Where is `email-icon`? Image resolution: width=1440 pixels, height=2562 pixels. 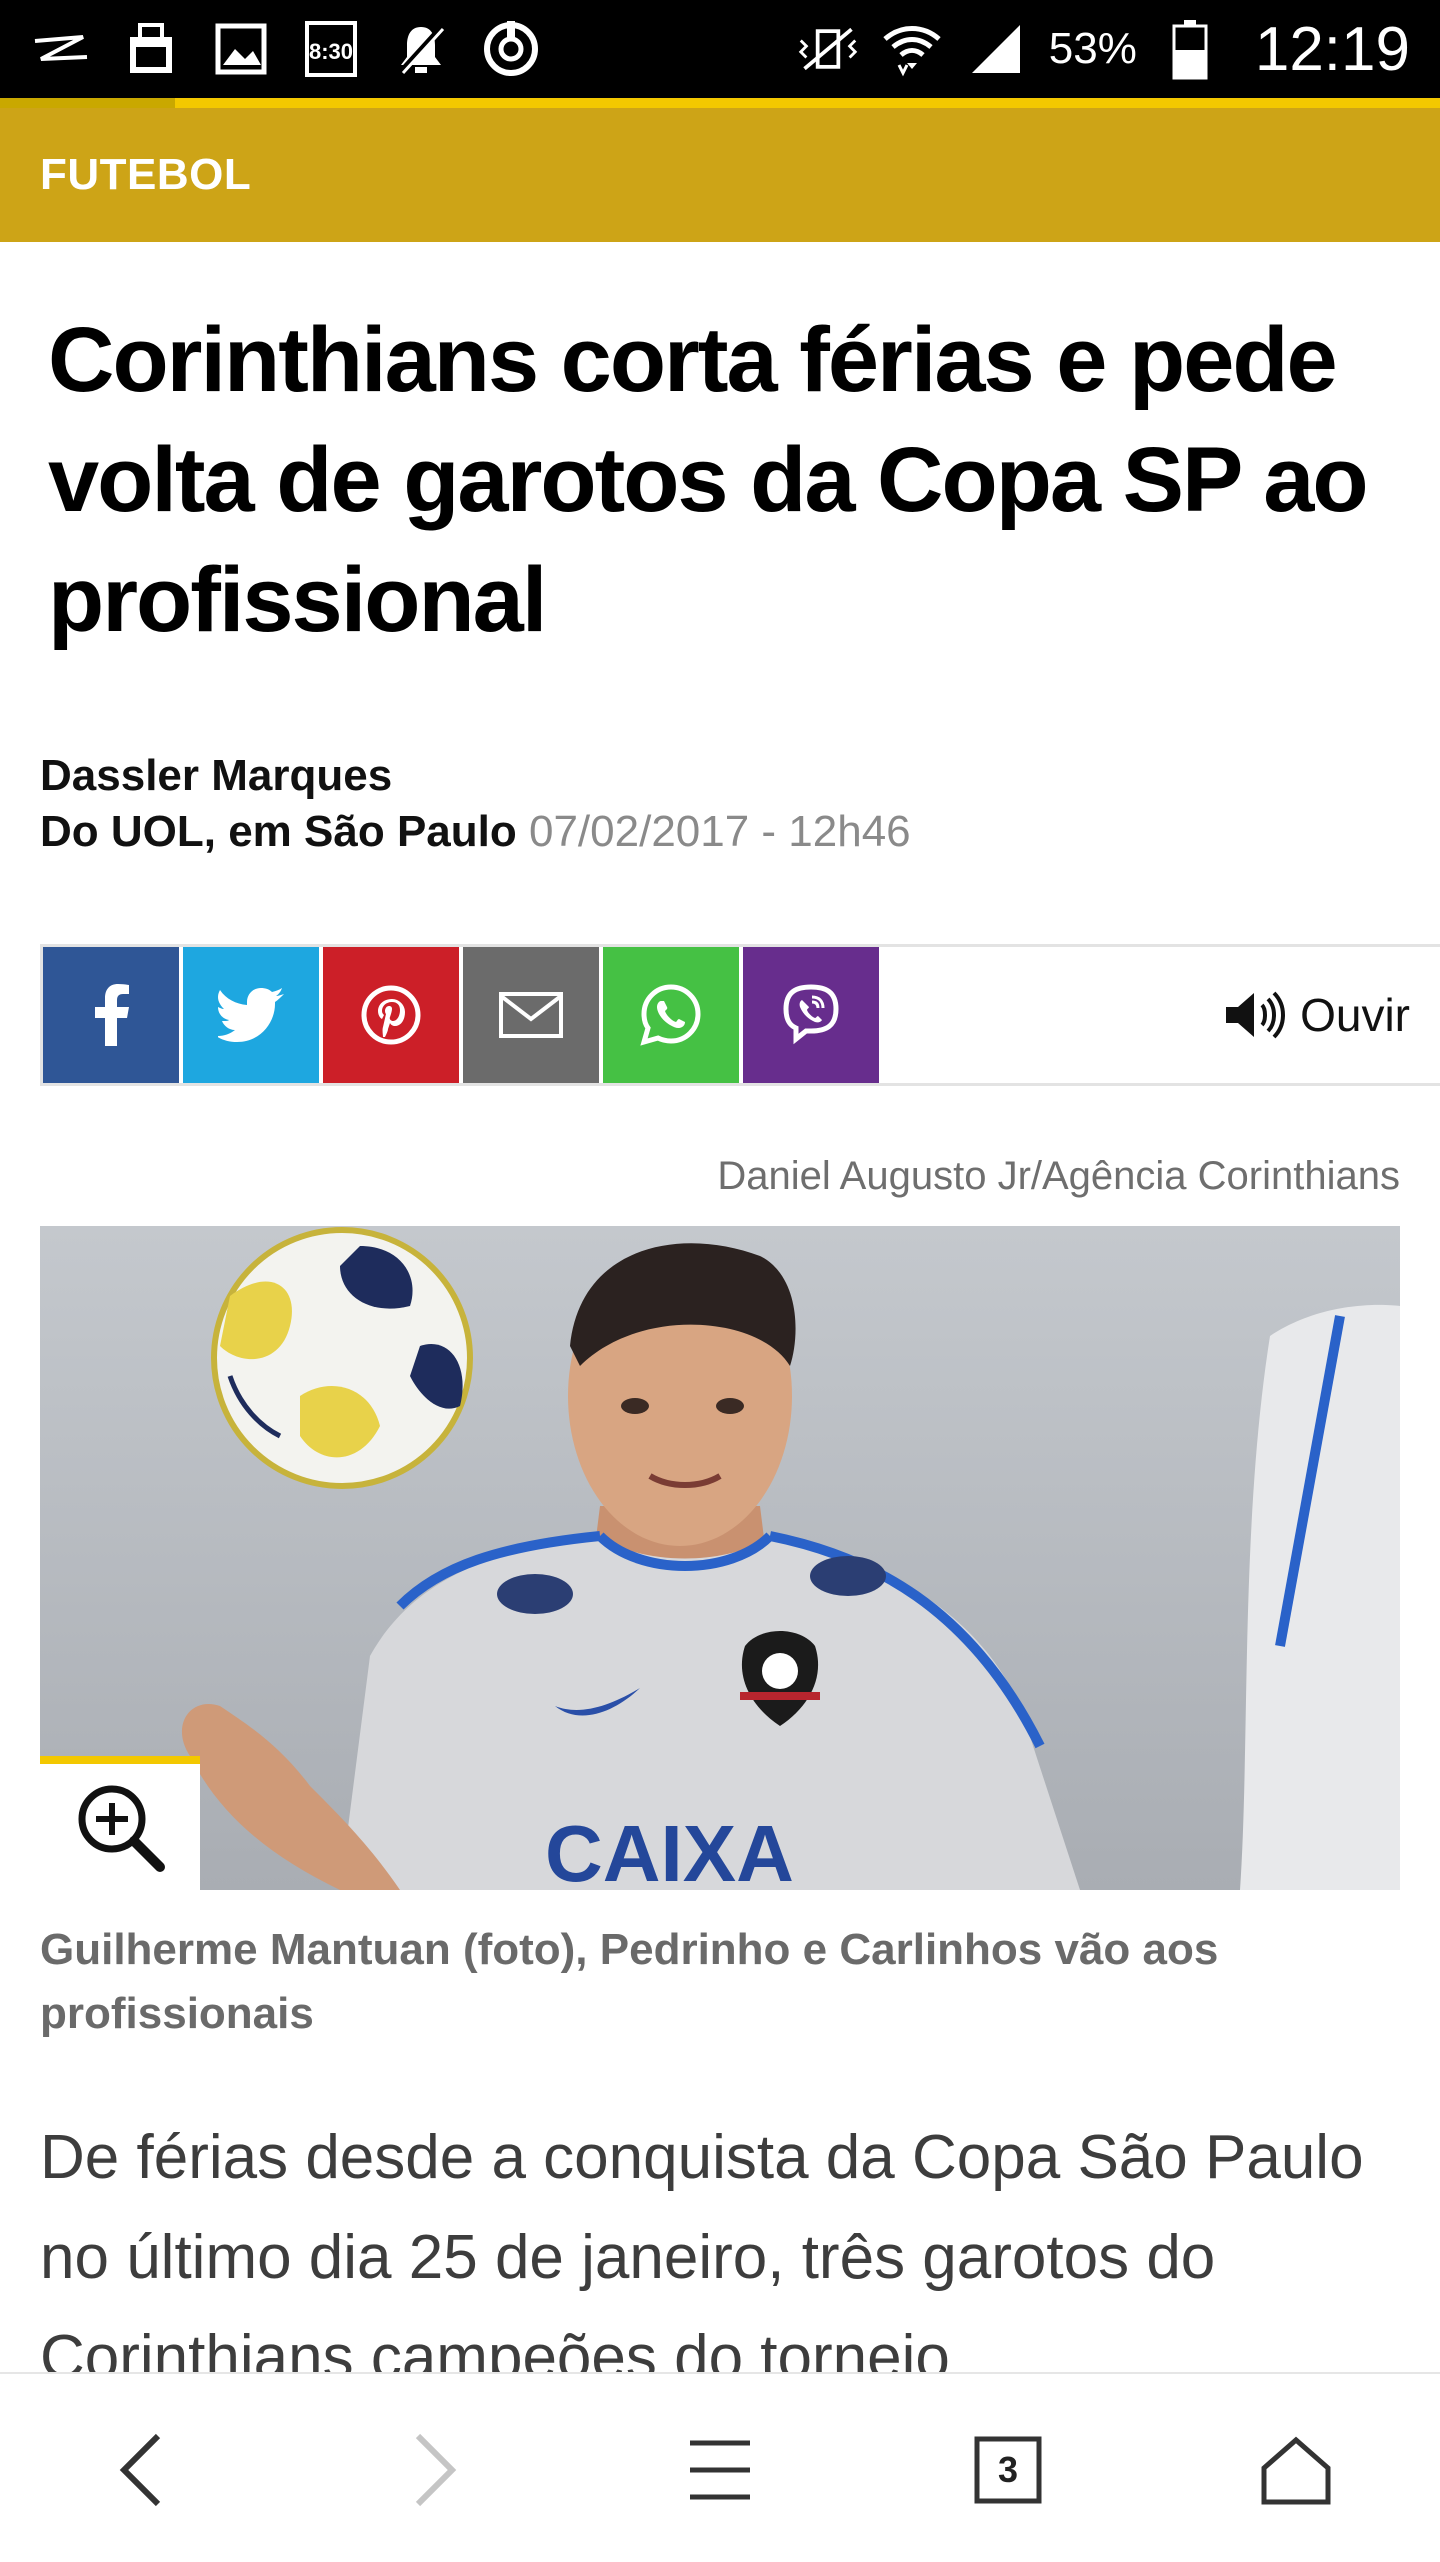 email-icon is located at coordinates (531, 1015).